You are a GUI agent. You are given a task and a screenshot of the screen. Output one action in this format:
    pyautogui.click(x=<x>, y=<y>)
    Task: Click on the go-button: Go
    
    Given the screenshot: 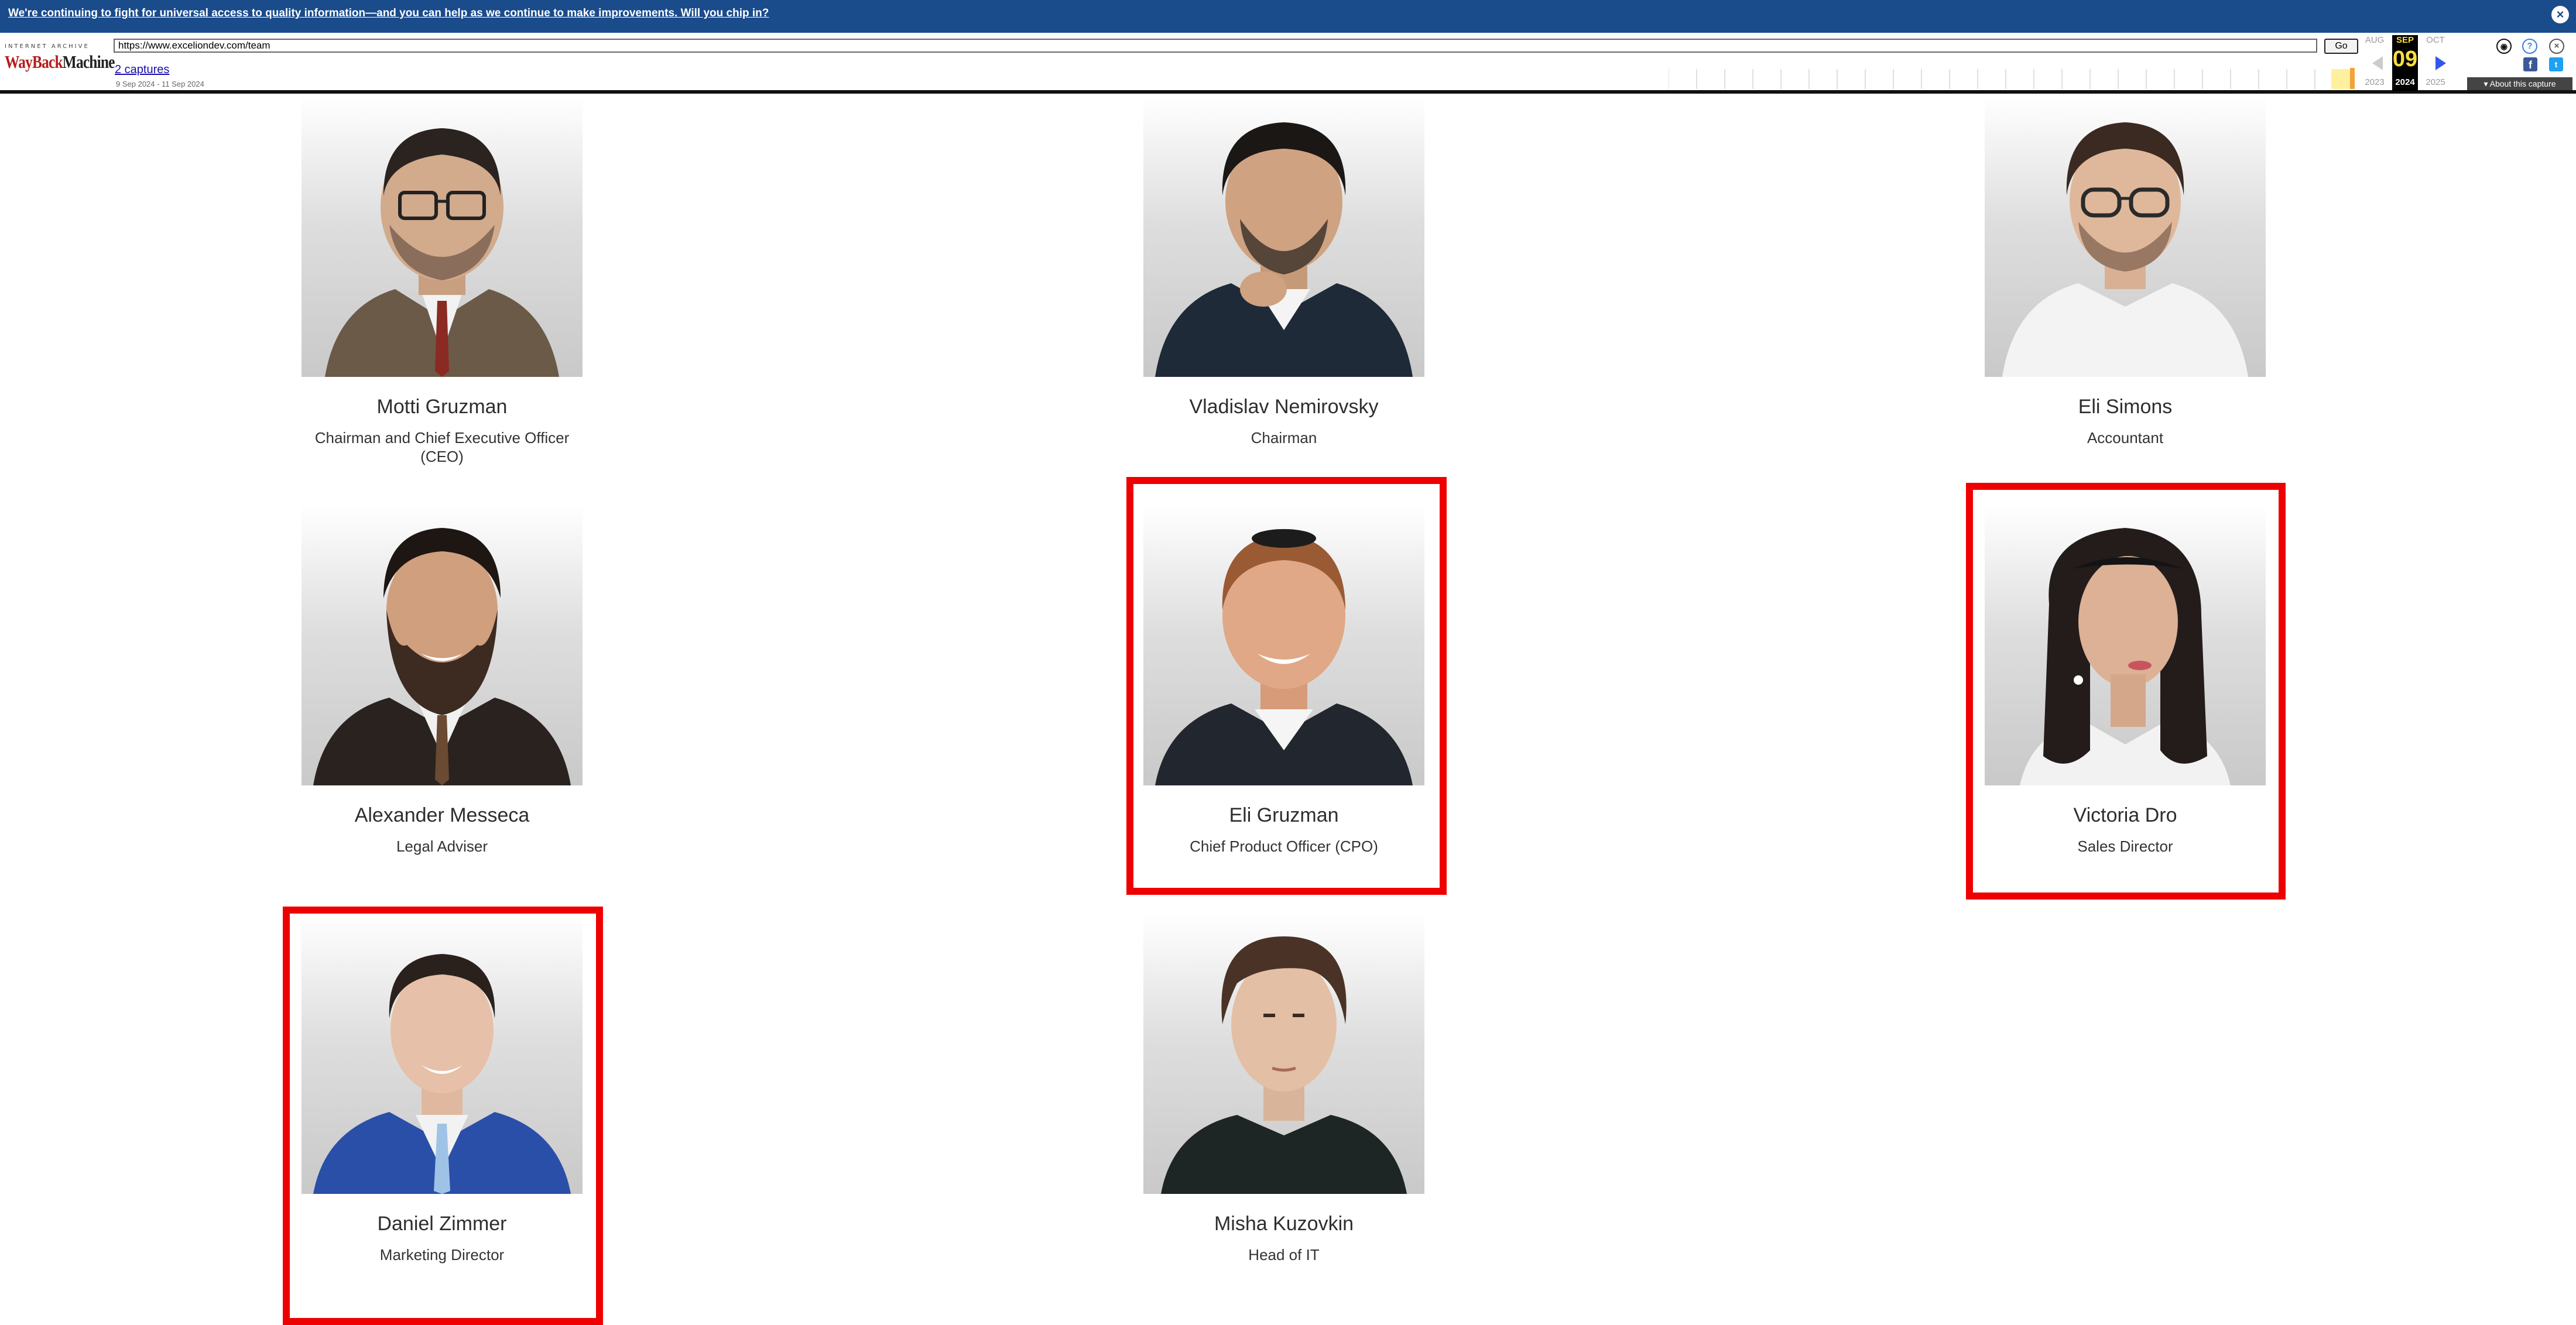 What is the action you would take?
    pyautogui.click(x=2341, y=47)
    